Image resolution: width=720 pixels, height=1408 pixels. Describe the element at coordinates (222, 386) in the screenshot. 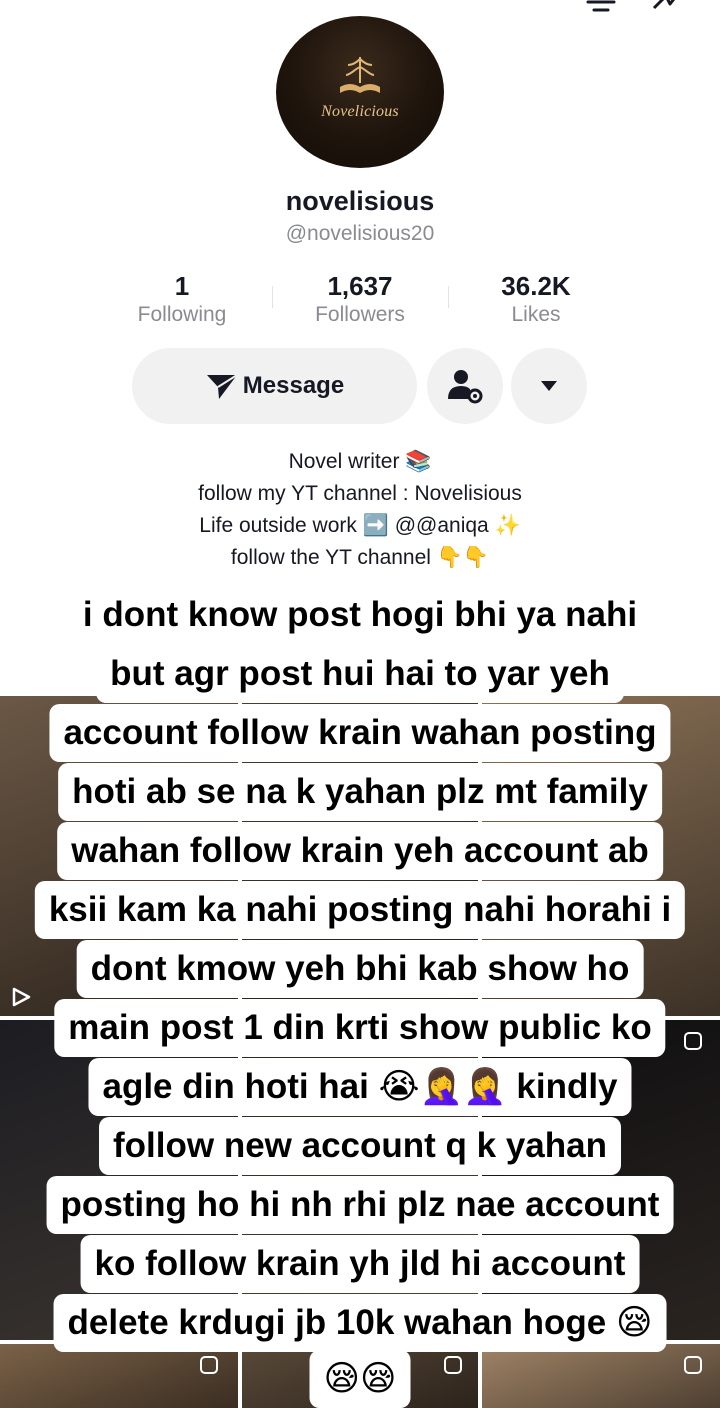

I see `send-icon` at that location.